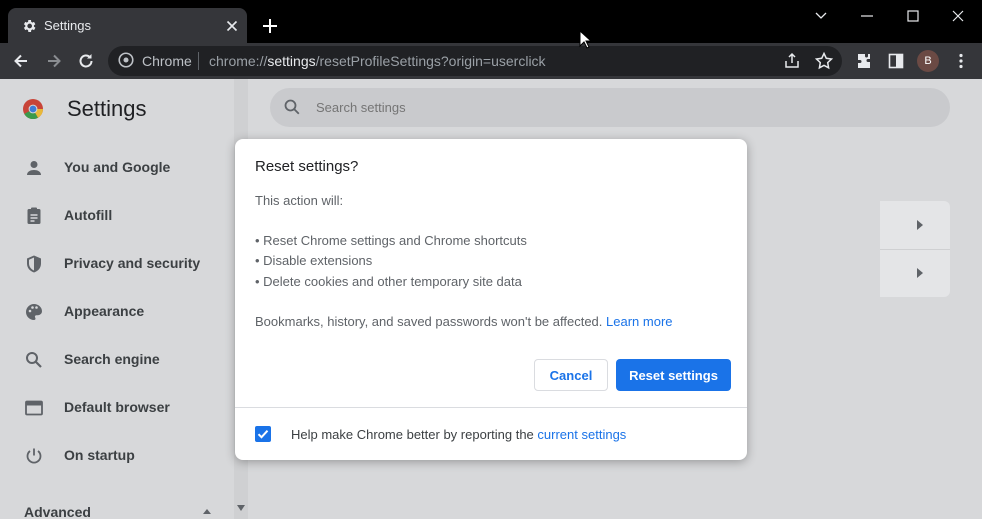 Image resolution: width=982 pixels, height=519 pixels. Describe the element at coordinates (896, 61) in the screenshot. I see `side-panel-icon` at that location.